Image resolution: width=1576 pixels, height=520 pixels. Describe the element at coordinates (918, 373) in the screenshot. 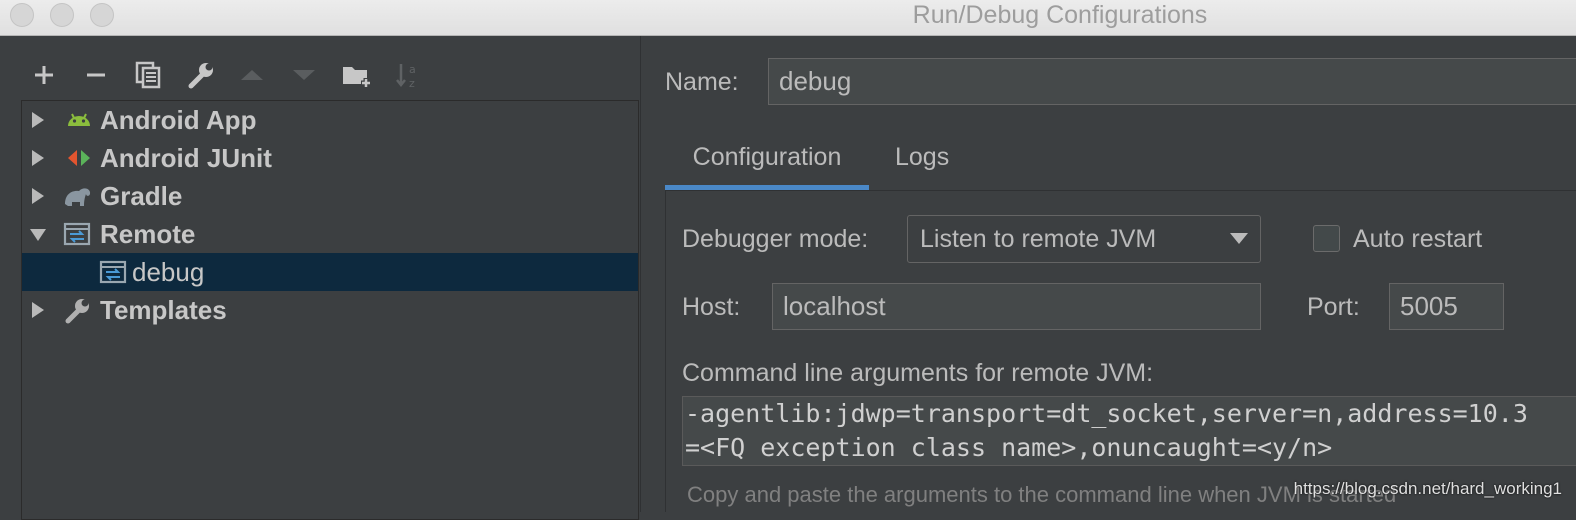

I see `args-label: Command line arguments for remote JVM:` at that location.